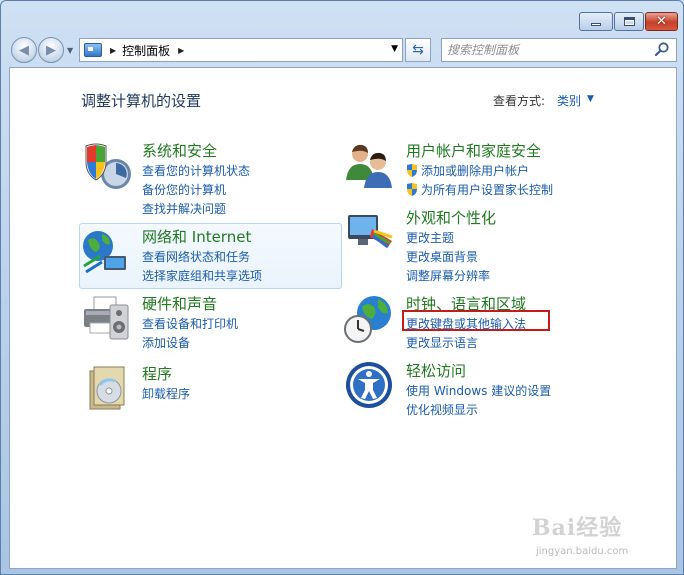 This screenshot has width=684, height=575. I want to click on link-devices-printers: 查看设备和打印机, so click(190, 323).